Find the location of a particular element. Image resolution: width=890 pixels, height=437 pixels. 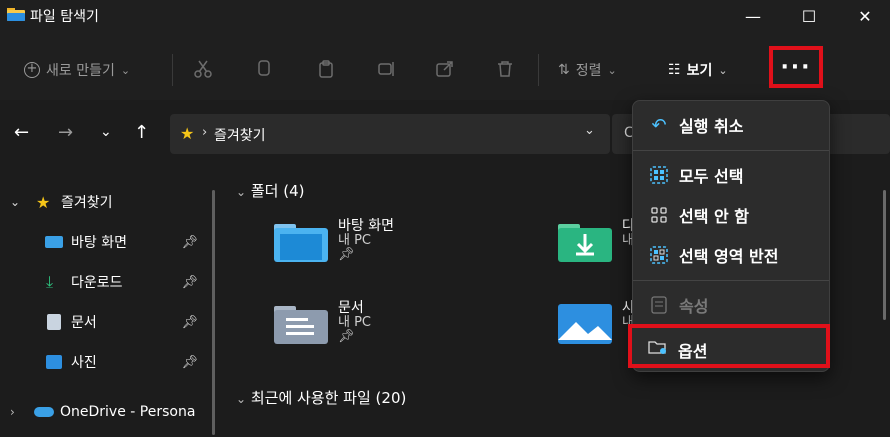

folder-tile-documents: 문서 내 PC 📌︎ is located at coordinates (322, 323).